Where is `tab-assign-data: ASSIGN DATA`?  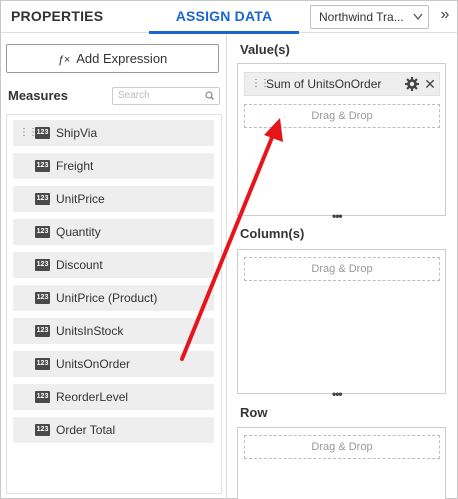
tab-assign-data: ASSIGN DATA is located at coordinates (224, 17).